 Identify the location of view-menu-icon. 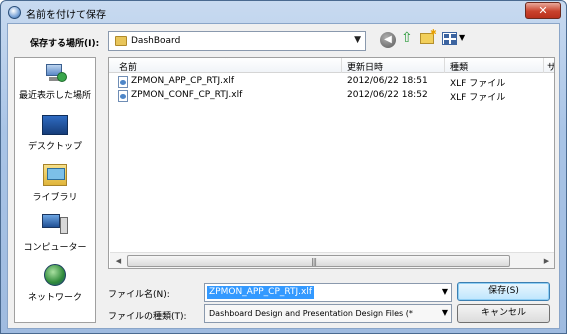
(449, 38).